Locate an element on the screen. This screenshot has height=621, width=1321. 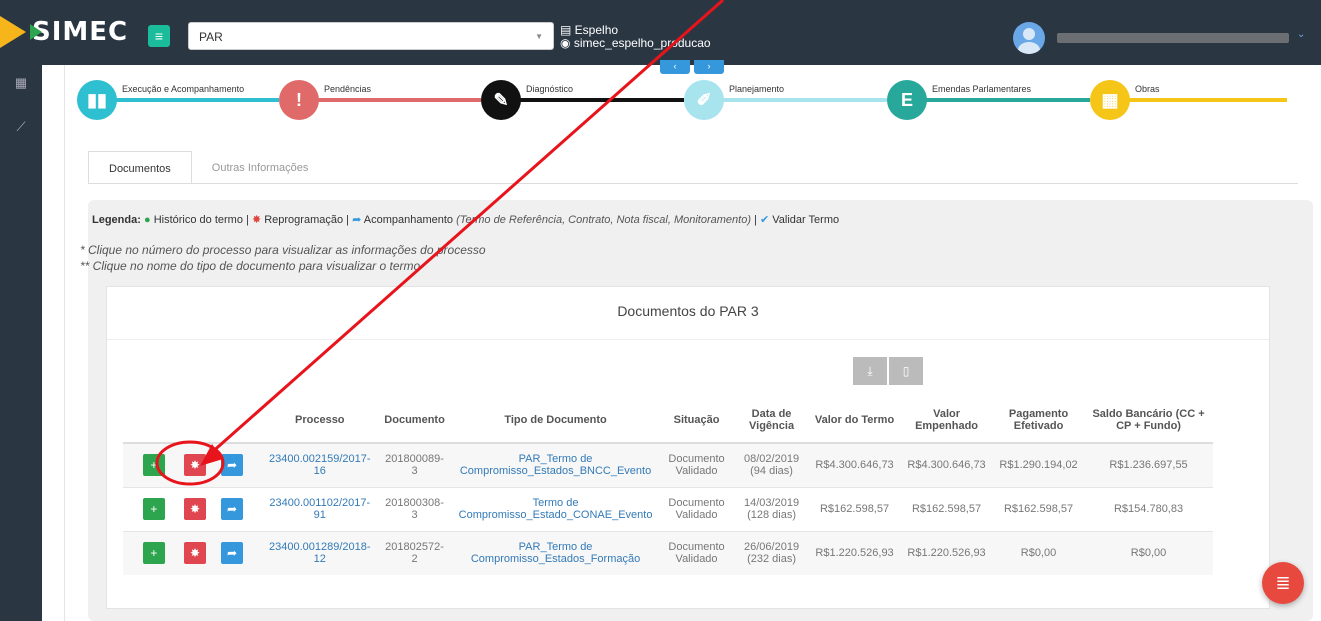
workflow-step-label: Execução e Acompanhamento is located at coordinates (183, 89).